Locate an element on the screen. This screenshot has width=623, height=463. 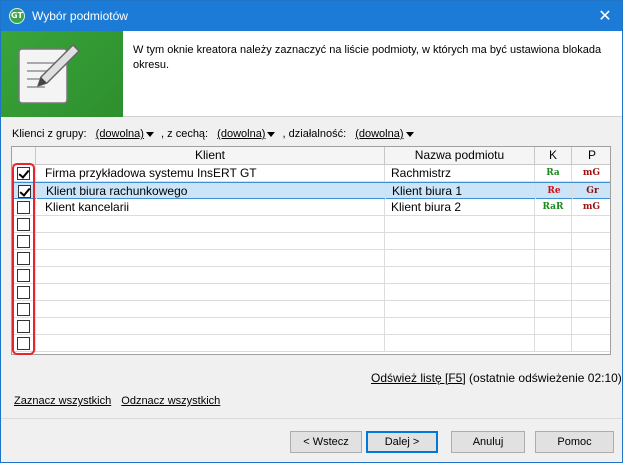
k-badge: Ra is located at coordinates (553, 173).